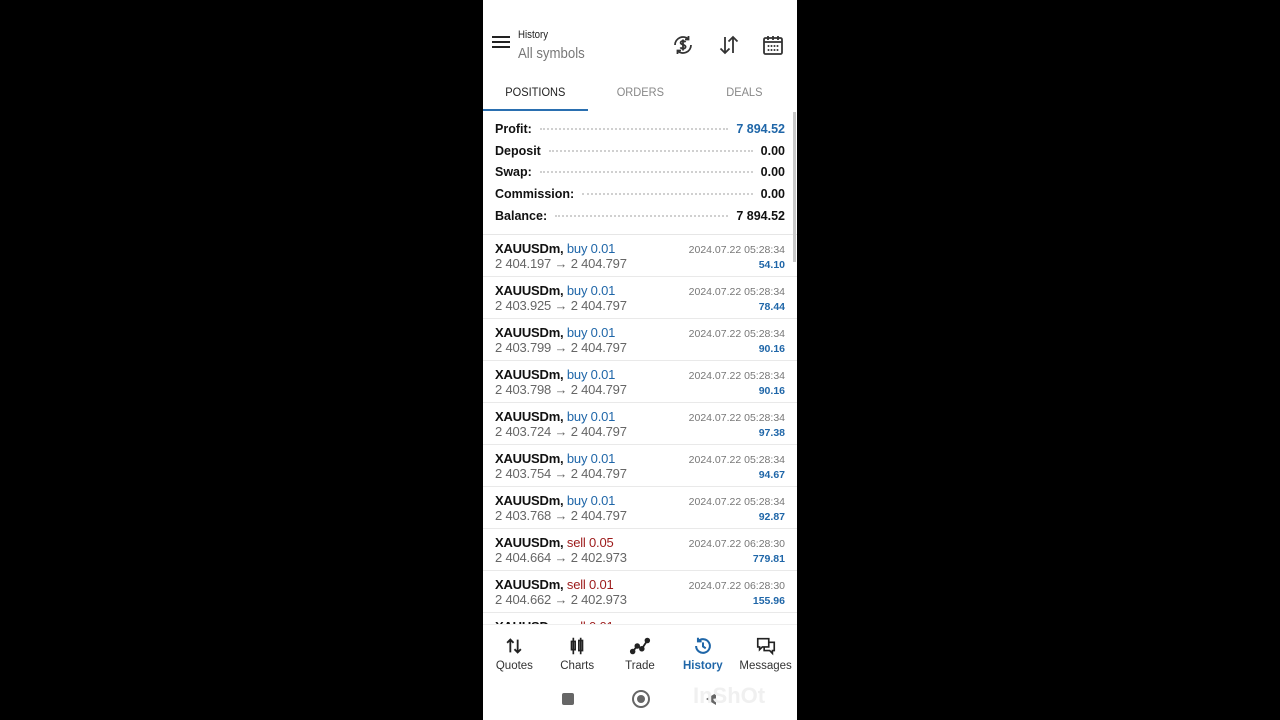 This screenshot has width=1280, height=720. Describe the element at coordinates (535, 94) in the screenshot. I see `tab-positions: POSITIONS` at that location.